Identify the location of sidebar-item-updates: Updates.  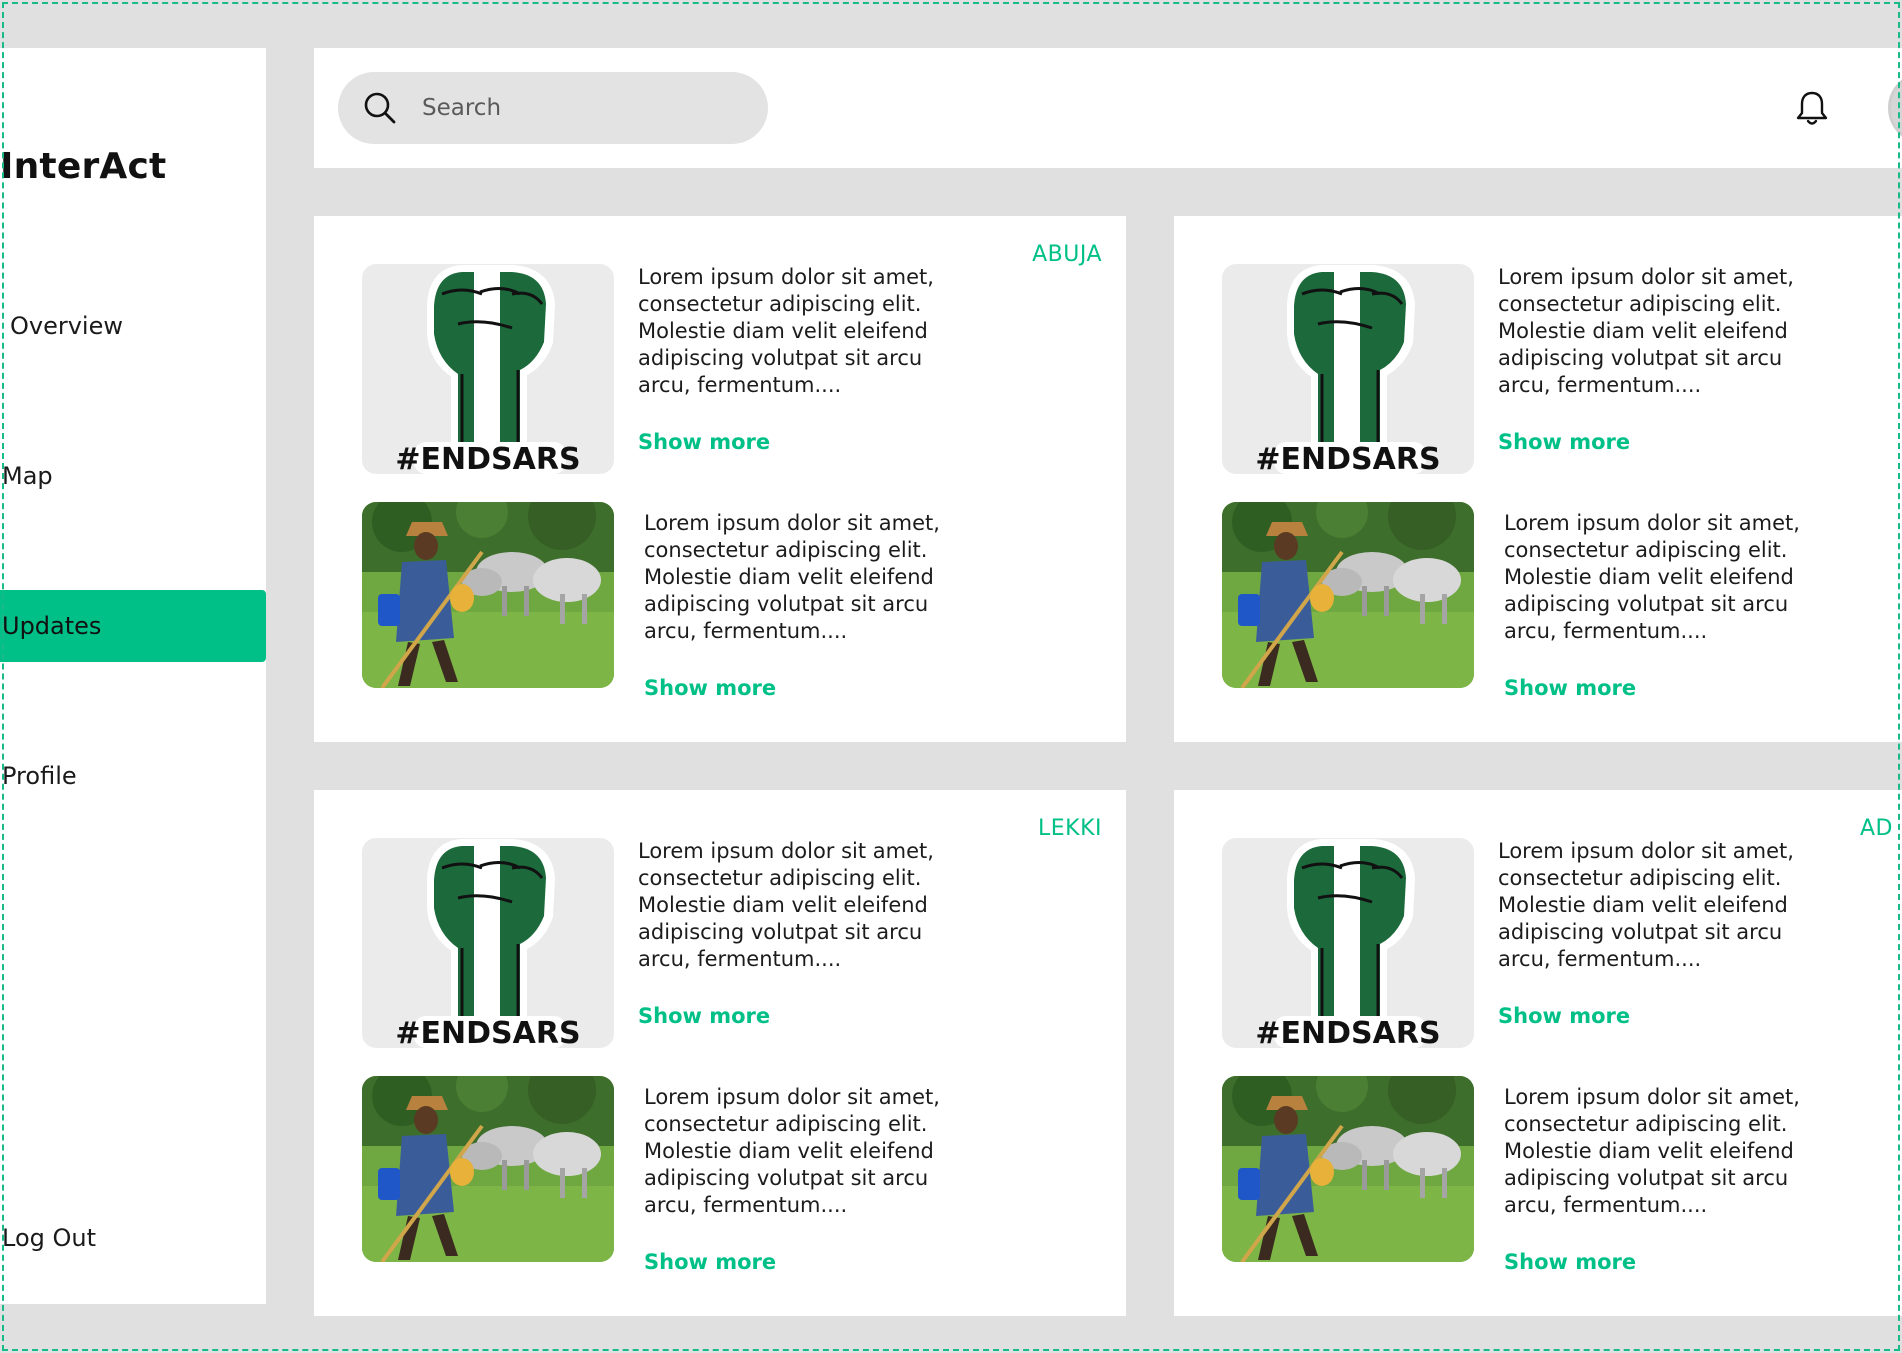
(133, 626).